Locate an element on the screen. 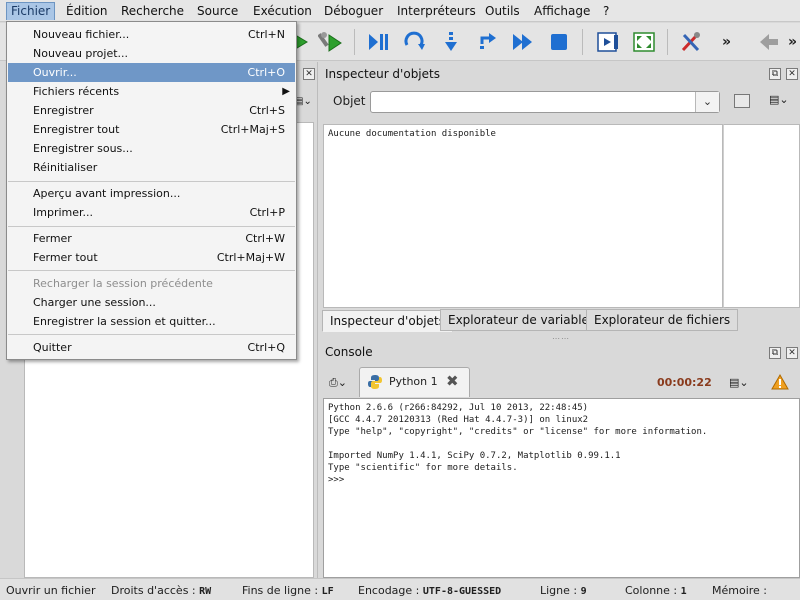  object-inspector-title: Inspecteur d'objets is located at coordinates (382, 74).